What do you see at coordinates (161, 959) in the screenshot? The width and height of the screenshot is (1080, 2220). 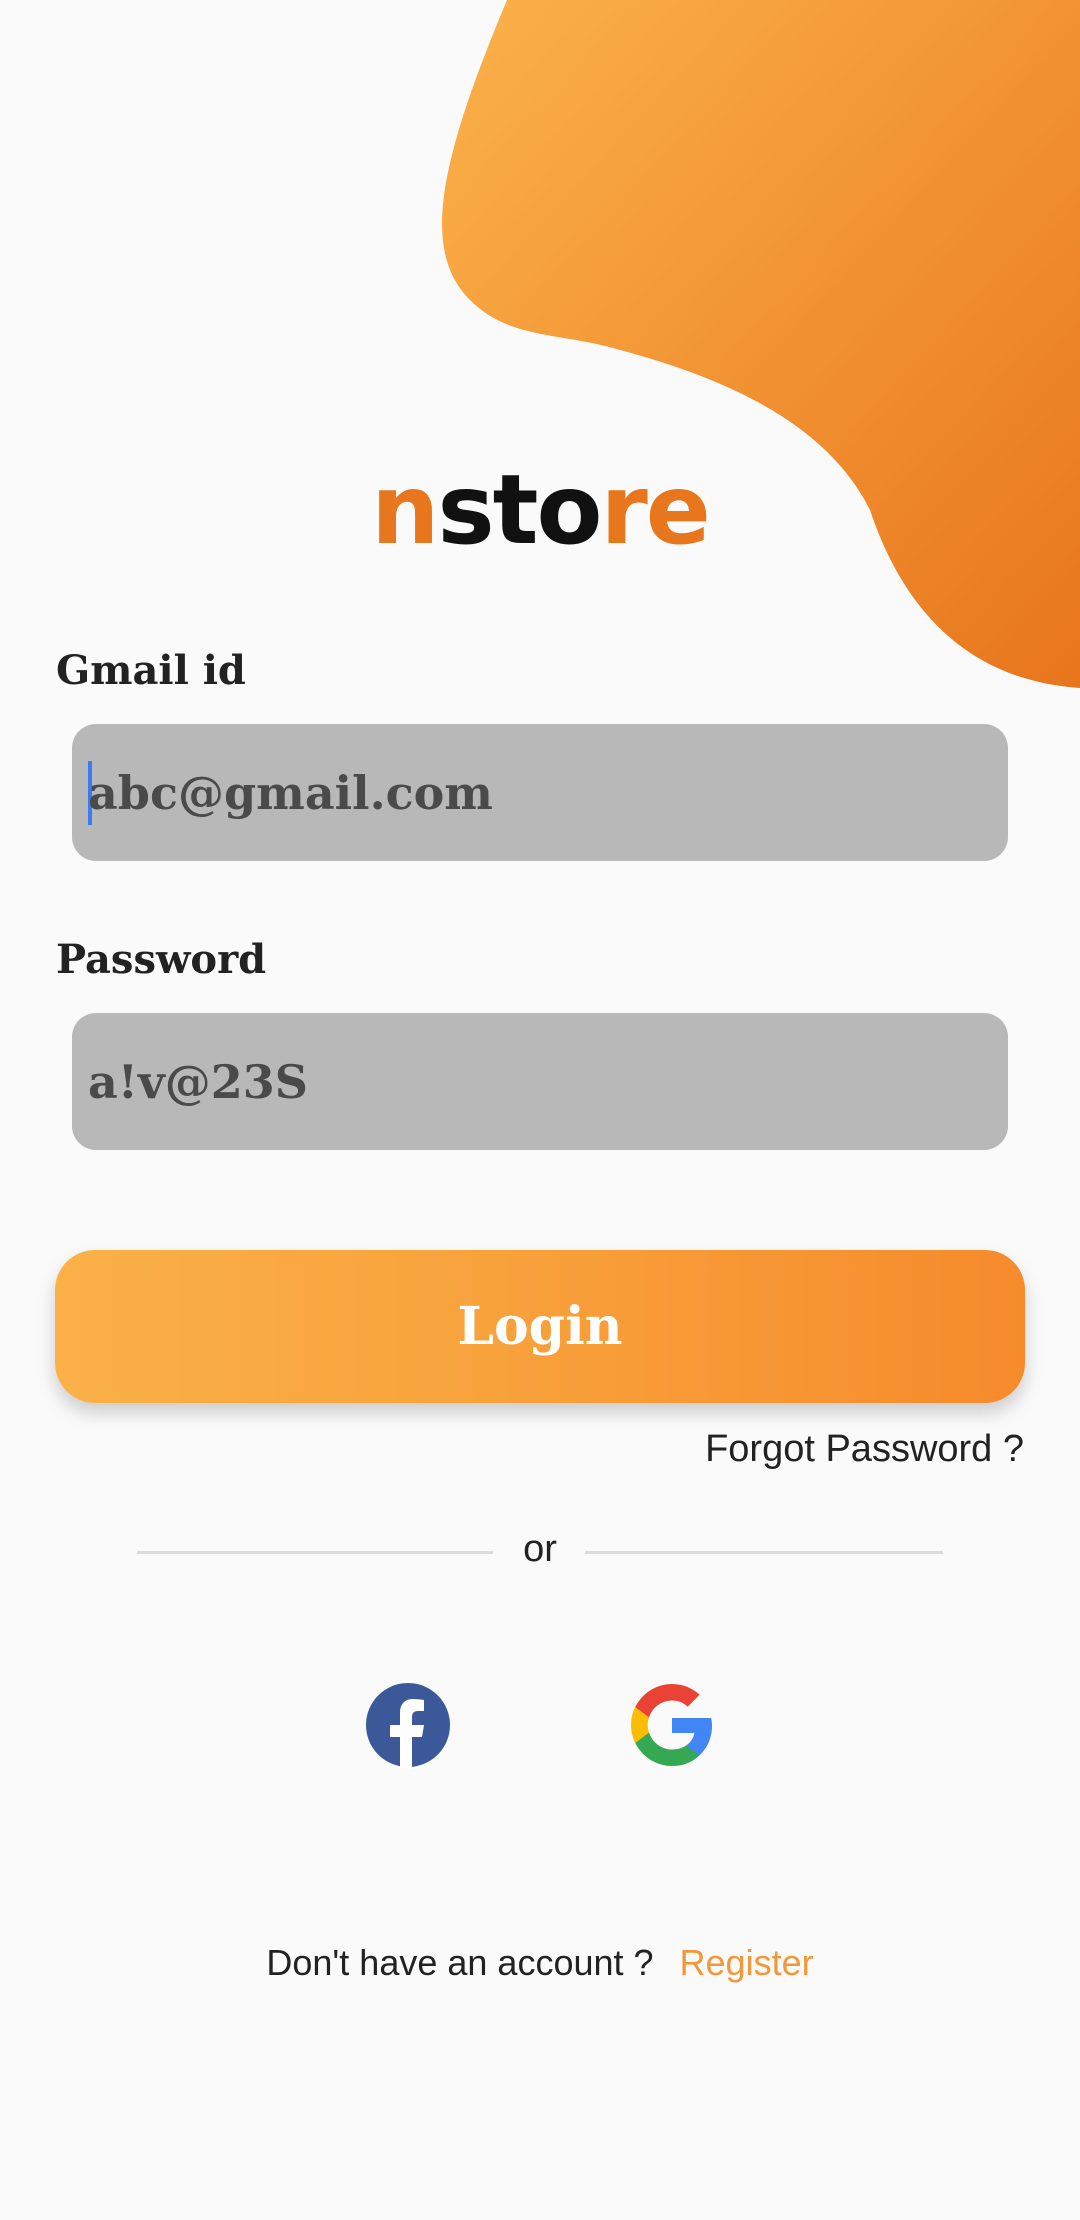 I see `password-label: Password` at bounding box center [161, 959].